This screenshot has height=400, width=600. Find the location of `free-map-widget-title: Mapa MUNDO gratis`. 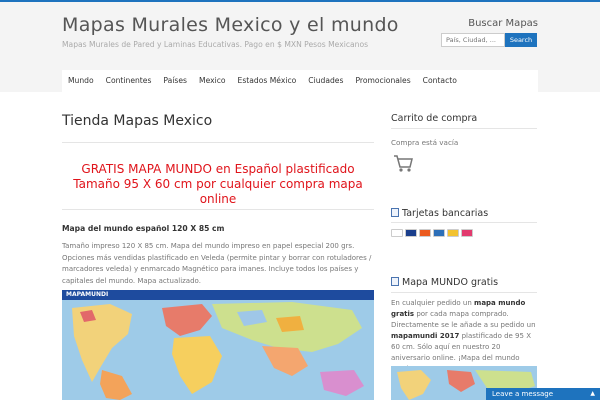

free-map-widget-title: Mapa MUNDO gratis is located at coordinates (444, 282).